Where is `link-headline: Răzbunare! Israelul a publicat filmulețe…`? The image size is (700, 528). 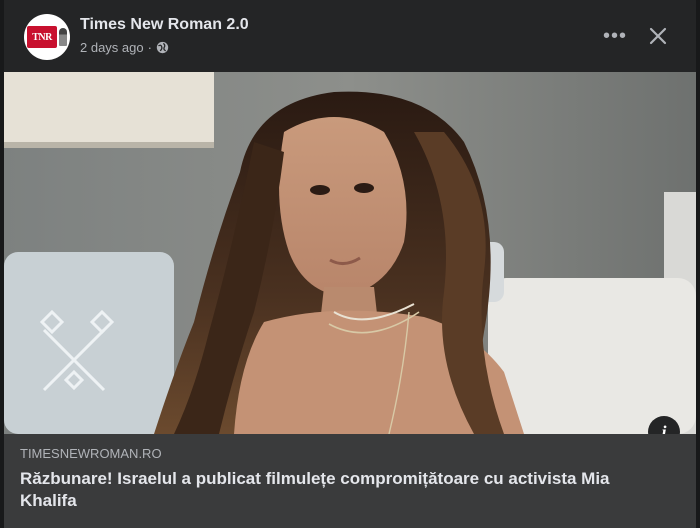
link-headline: Răzbunare! Israelul a publicat filmulețe… is located at coordinates (340, 490).